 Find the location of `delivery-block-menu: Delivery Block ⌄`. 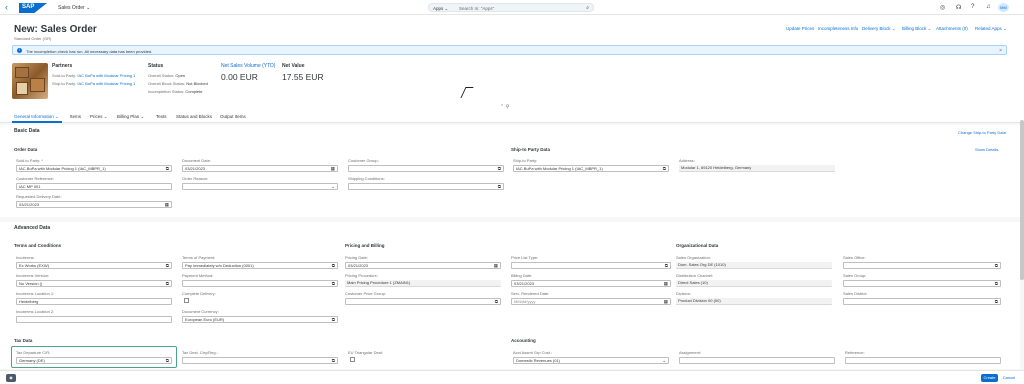

delivery-block-menu: Delivery Block ⌄ is located at coordinates (879, 29).